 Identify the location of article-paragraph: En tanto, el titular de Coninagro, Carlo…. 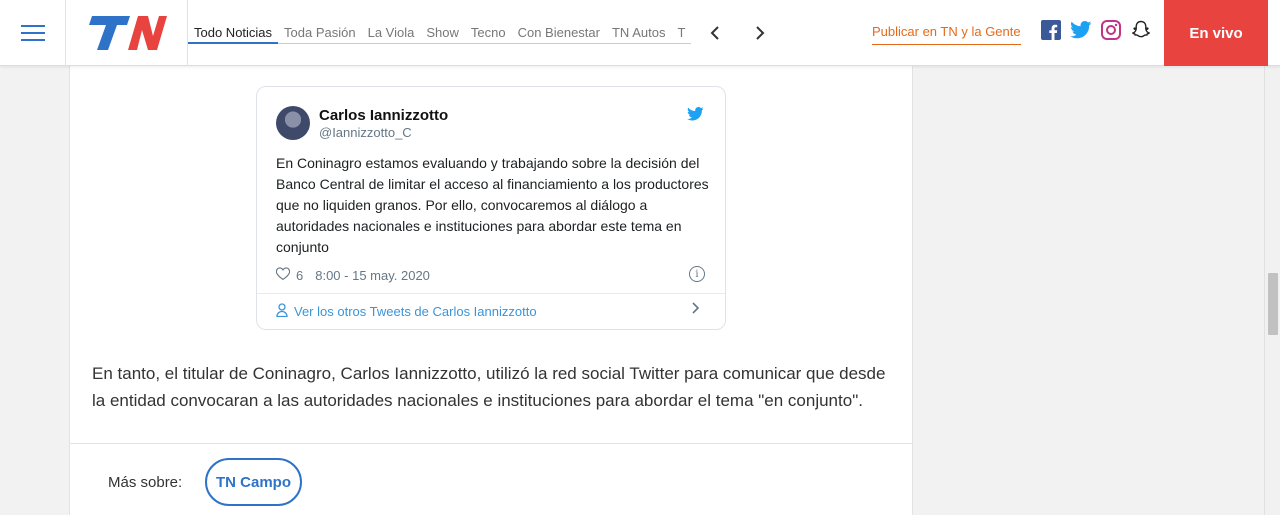
(489, 387).